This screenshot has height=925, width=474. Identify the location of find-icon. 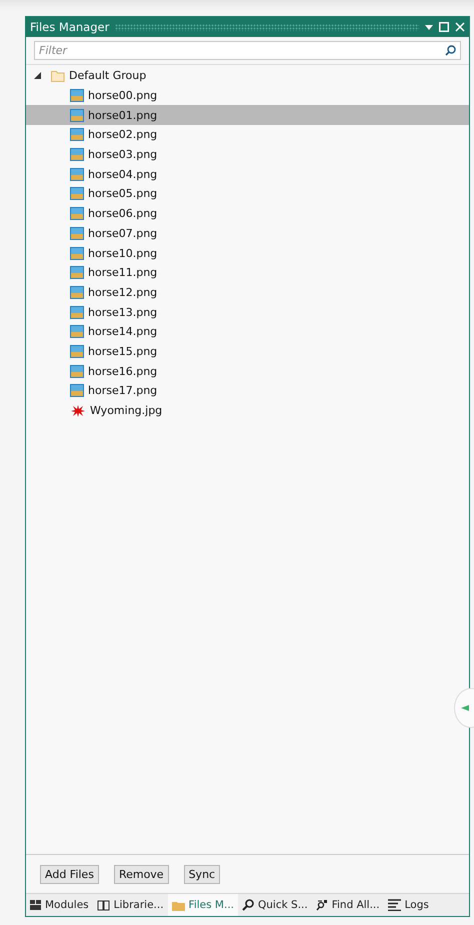
(322, 905).